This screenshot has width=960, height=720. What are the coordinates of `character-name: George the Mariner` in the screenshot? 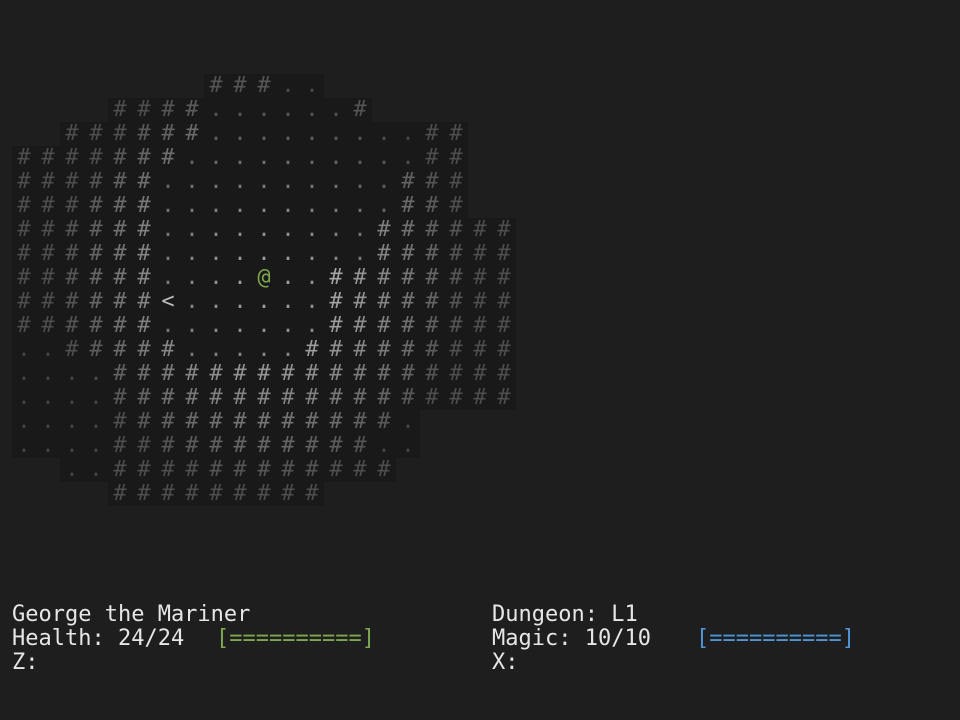 It's located at (131, 614).